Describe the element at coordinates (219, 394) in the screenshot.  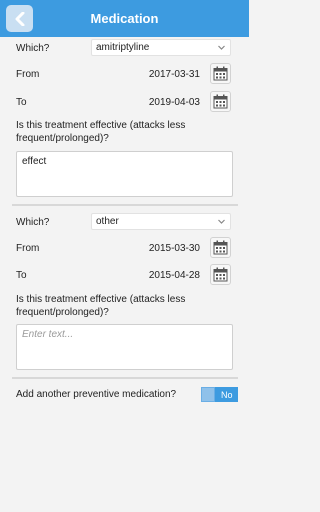
I see `add-another-toggle: No` at that location.